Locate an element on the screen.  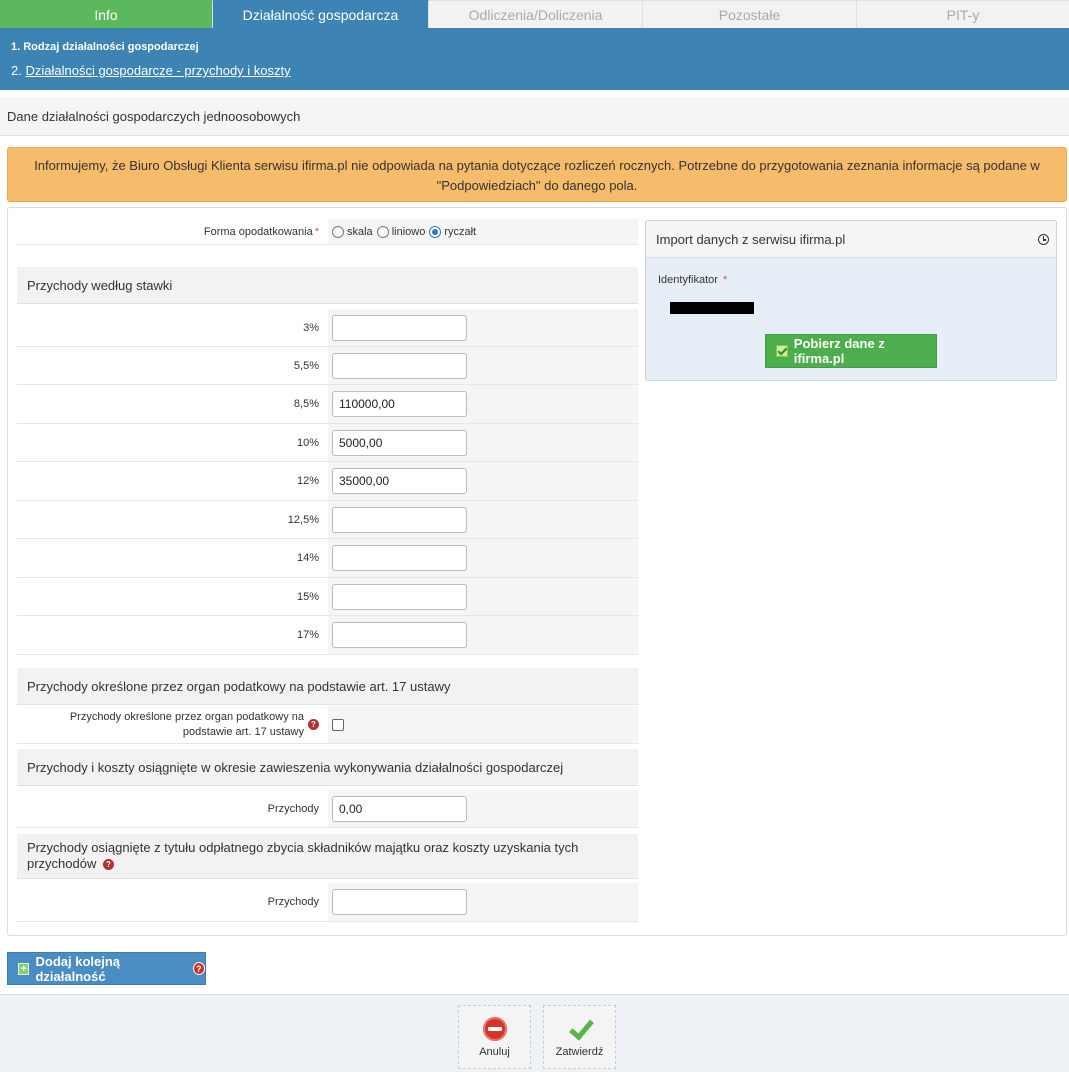
pobierz-dane-button: Pobierz dane z ifirma.pl is located at coordinates (851, 351).